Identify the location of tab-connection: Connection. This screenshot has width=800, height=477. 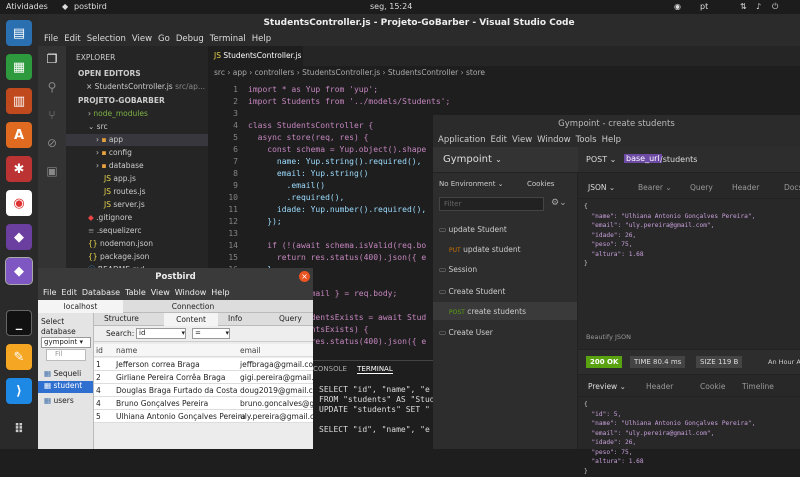
(193, 306).